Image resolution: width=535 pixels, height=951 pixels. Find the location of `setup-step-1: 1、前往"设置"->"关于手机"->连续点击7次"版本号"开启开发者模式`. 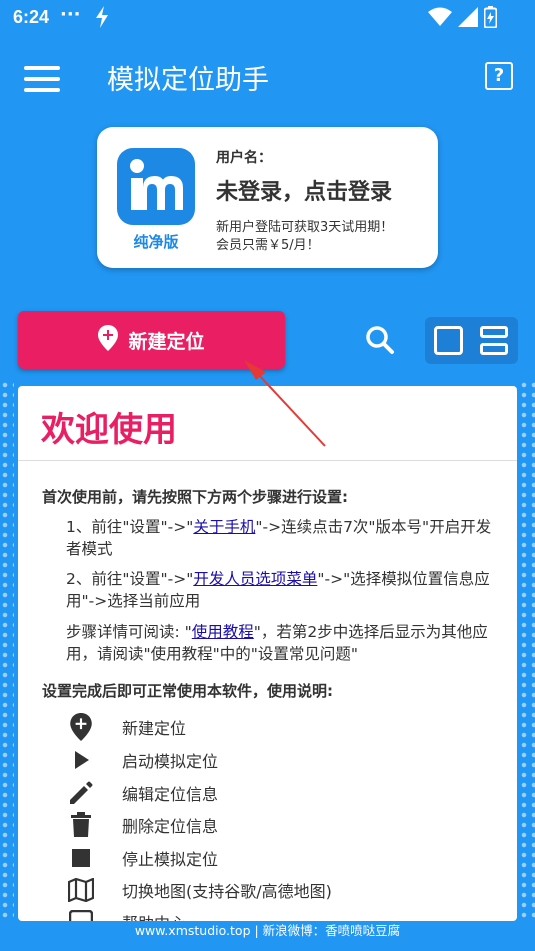

setup-step-1: 1、前往"设置"->"关于手机"->连续点击7次"版本号"开启开发者模式 is located at coordinates (279, 538).